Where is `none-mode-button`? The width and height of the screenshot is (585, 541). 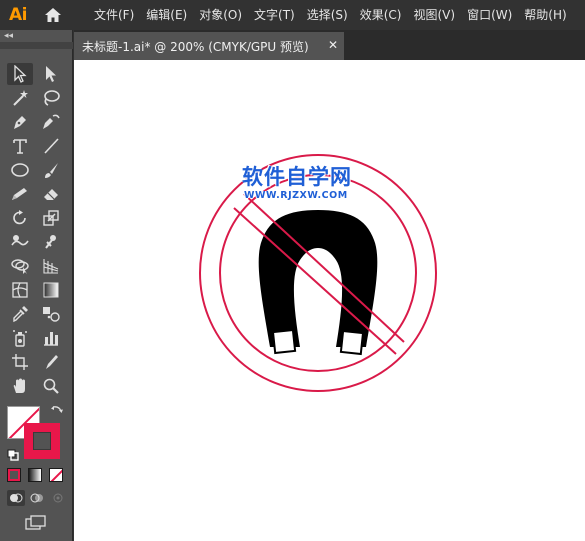
none-mode-button is located at coordinates (56, 475).